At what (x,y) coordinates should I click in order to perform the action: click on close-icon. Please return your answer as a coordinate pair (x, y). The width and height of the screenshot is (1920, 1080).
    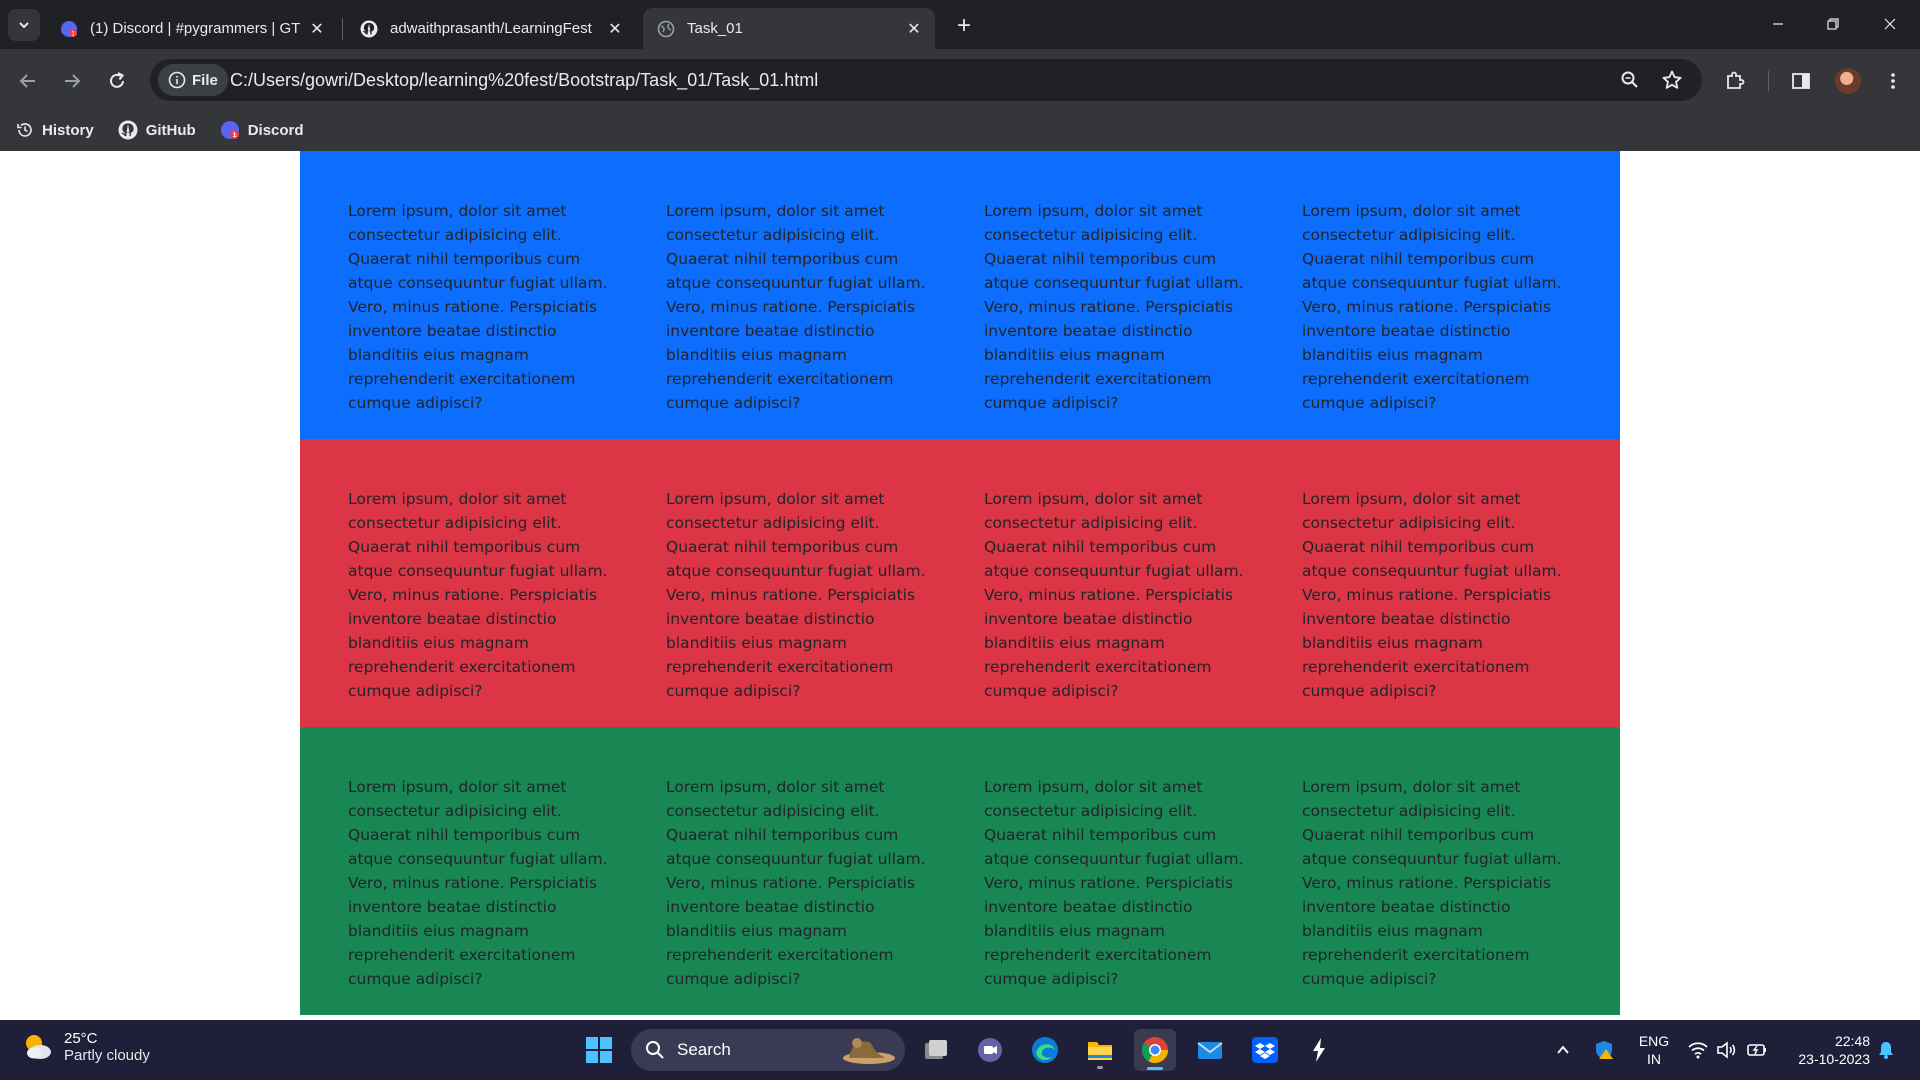
    Looking at the image, I should click on (1890, 24).